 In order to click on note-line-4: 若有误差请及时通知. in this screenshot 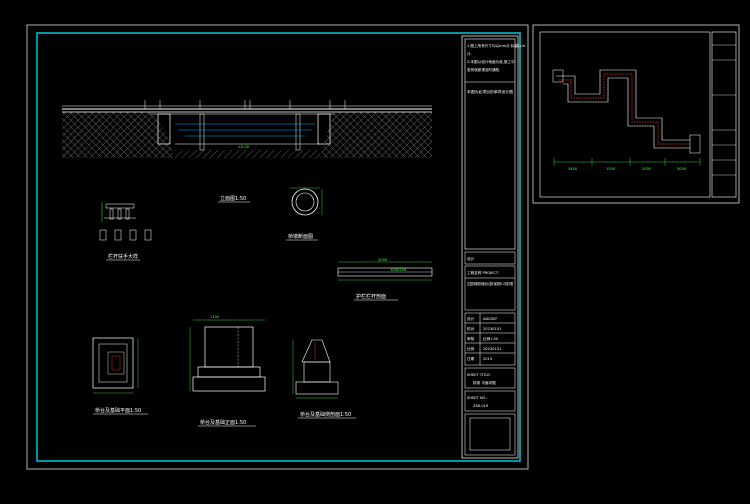, I will do `click(484, 69)`.